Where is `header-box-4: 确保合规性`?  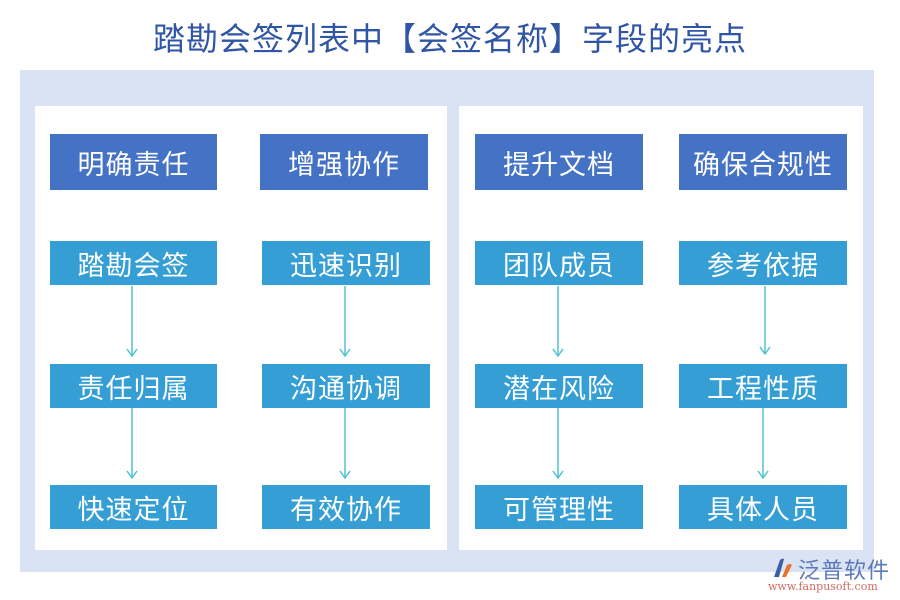 header-box-4: 确保合规性 is located at coordinates (763, 162).